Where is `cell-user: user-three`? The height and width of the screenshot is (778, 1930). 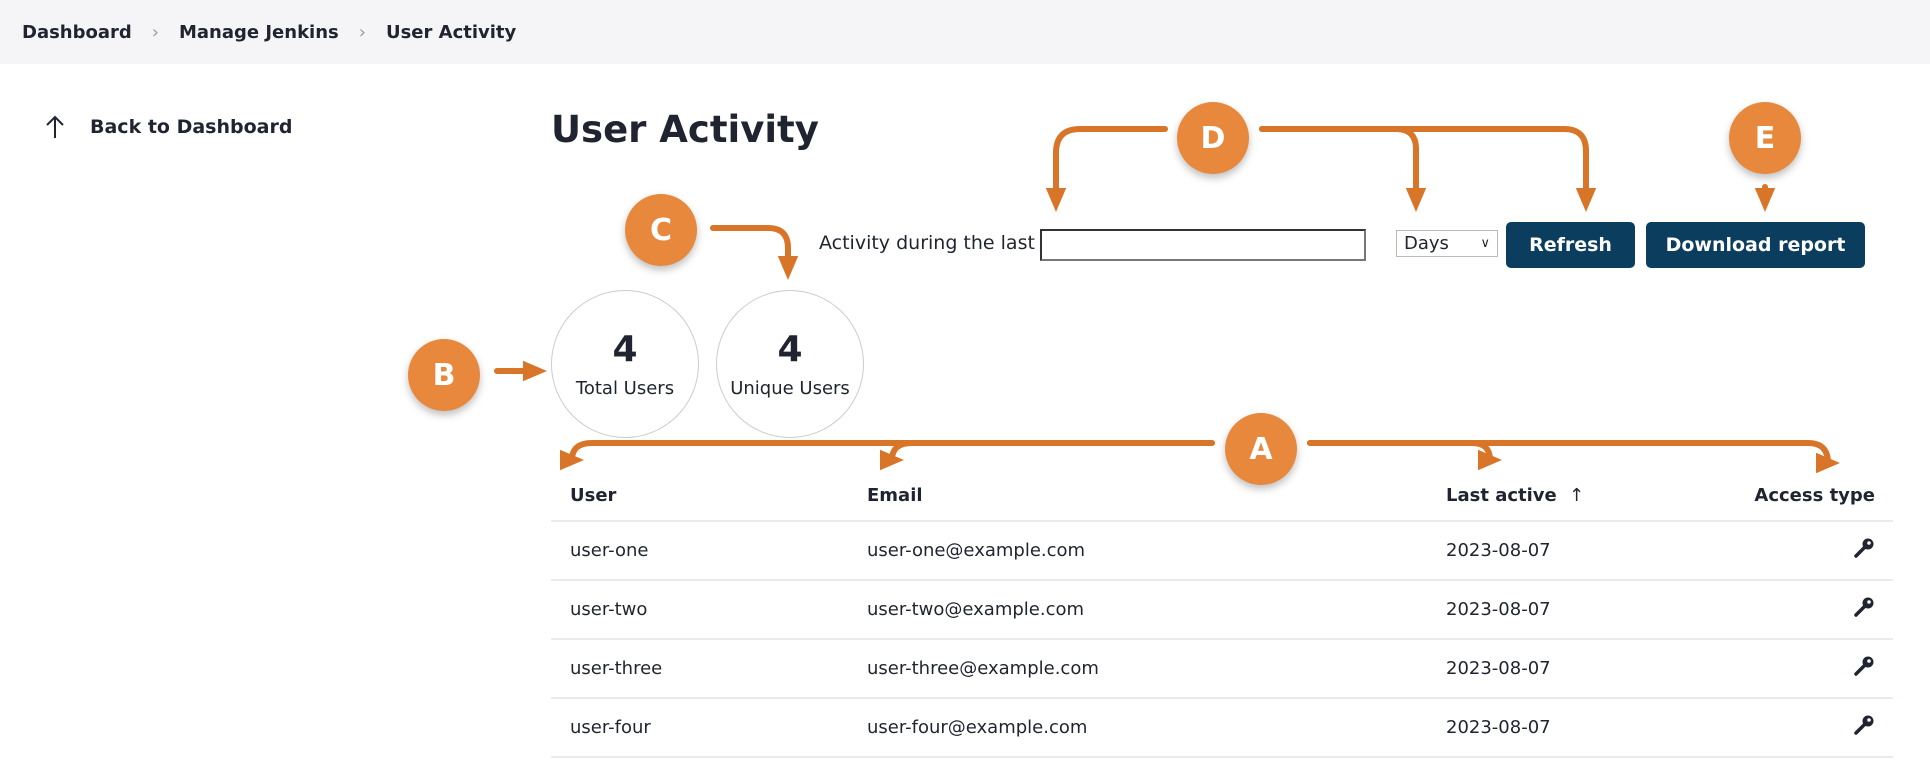 cell-user: user-three is located at coordinates (699, 669).